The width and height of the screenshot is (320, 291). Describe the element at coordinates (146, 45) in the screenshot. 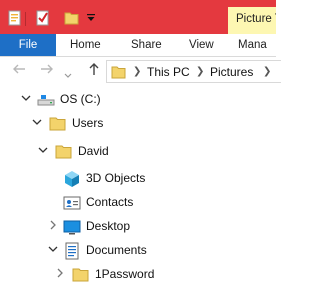

I see `tab-share: Share` at that location.